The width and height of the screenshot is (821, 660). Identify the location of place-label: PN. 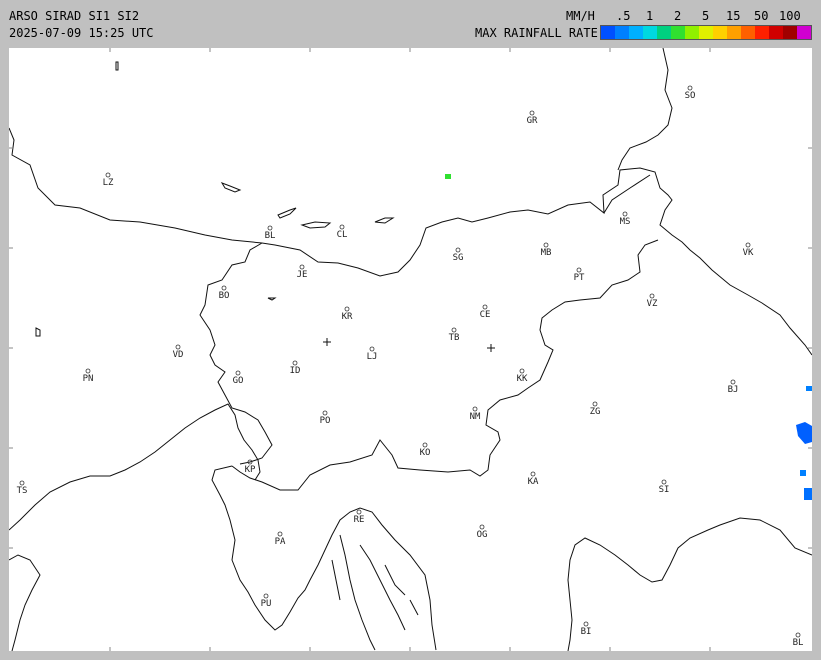
(88, 379).